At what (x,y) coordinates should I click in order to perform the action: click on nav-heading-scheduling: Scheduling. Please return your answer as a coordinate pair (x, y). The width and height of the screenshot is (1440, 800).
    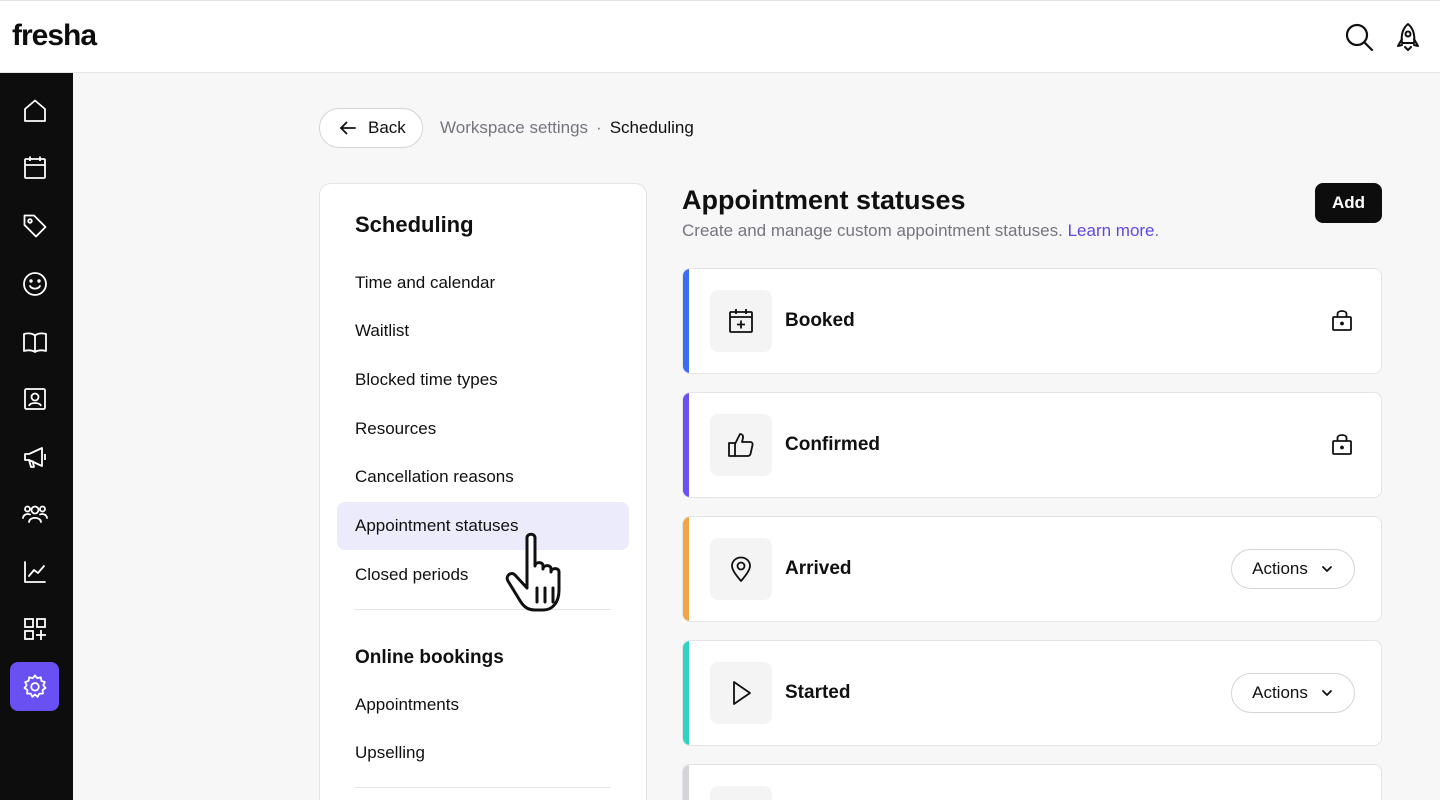
    Looking at the image, I should click on (414, 224).